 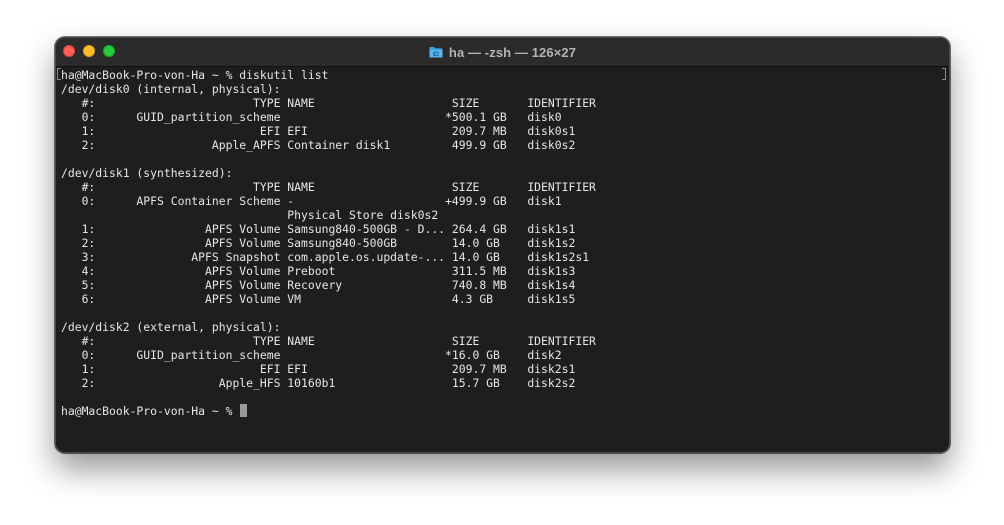 What do you see at coordinates (250, 215) in the screenshot?
I see `partition-row-continuation: Physical Store disk0s2` at bounding box center [250, 215].